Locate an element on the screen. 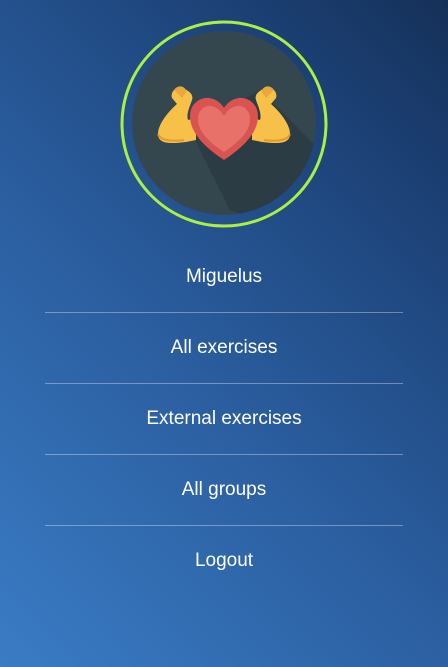 The image size is (448, 667). avatar is located at coordinates (224, 124).